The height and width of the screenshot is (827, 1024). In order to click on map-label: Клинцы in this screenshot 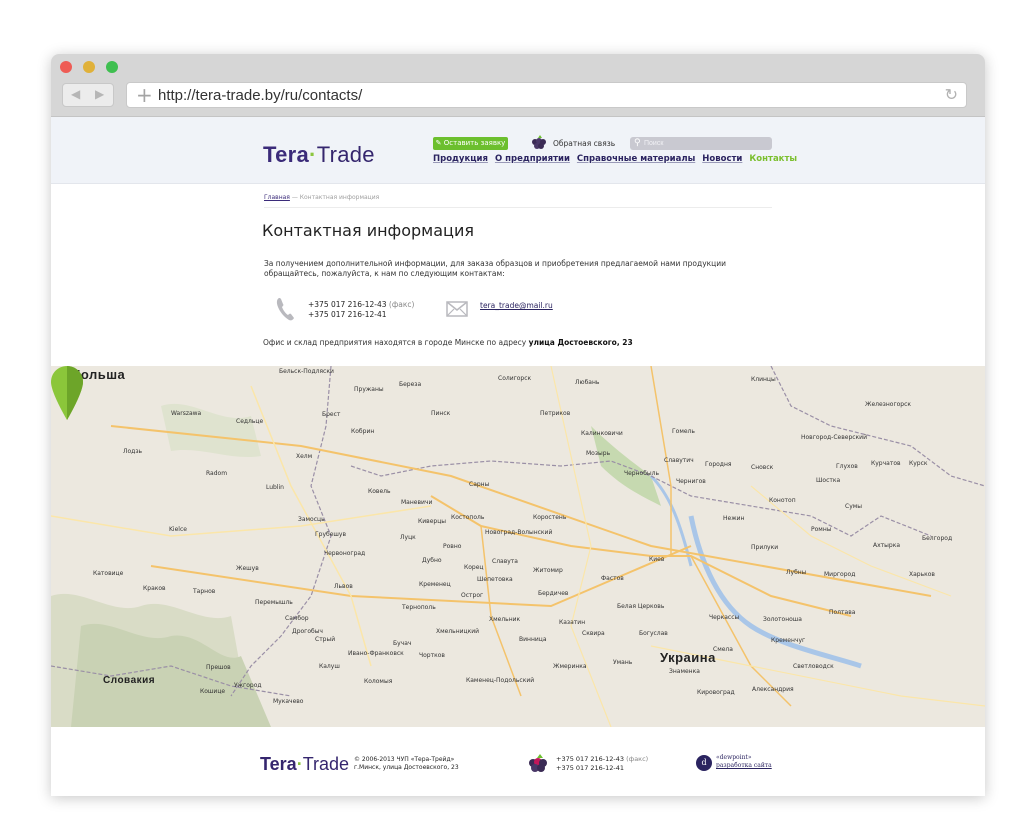, I will do `click(763, 379)`.